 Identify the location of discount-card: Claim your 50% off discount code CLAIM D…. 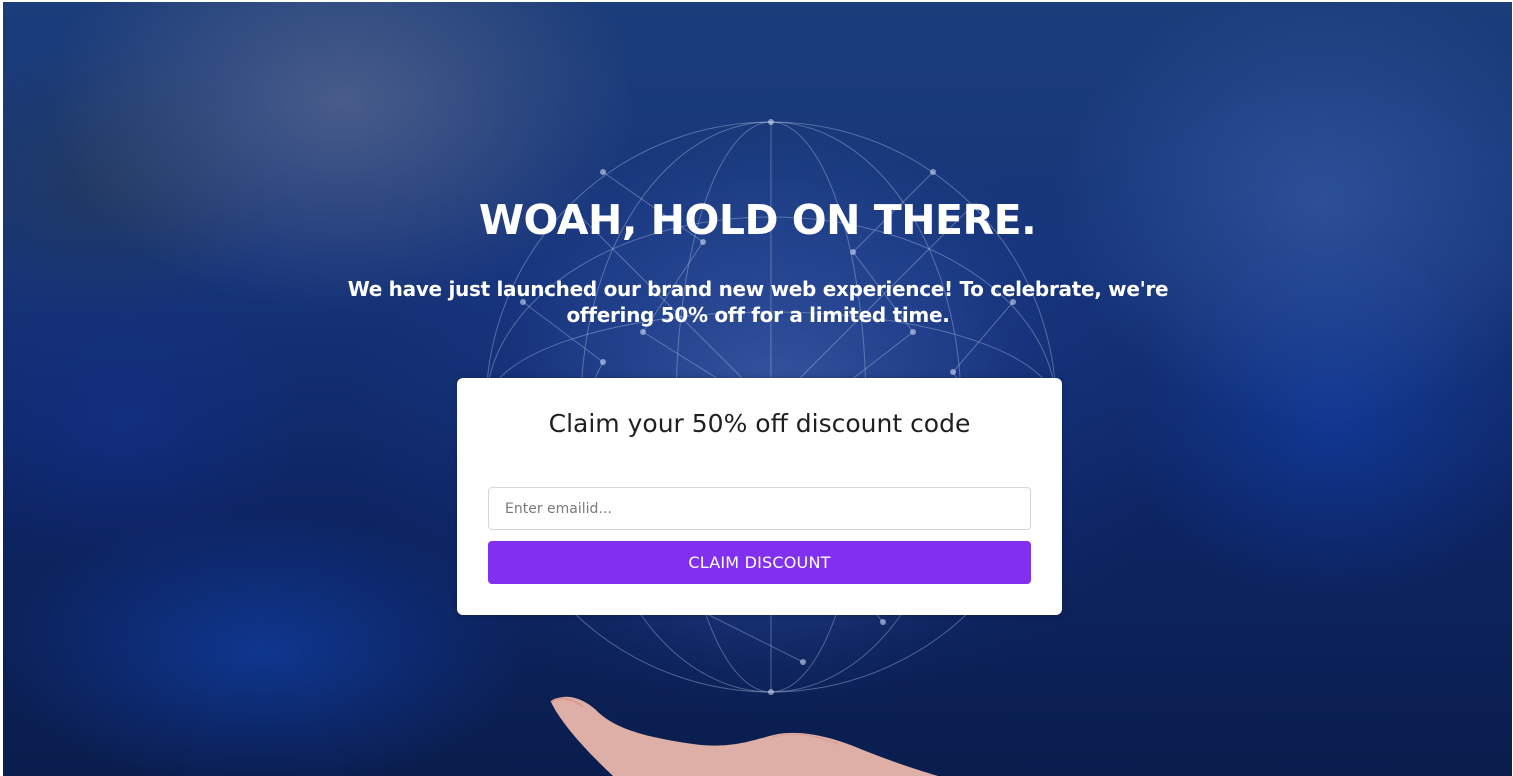
(759, 496).